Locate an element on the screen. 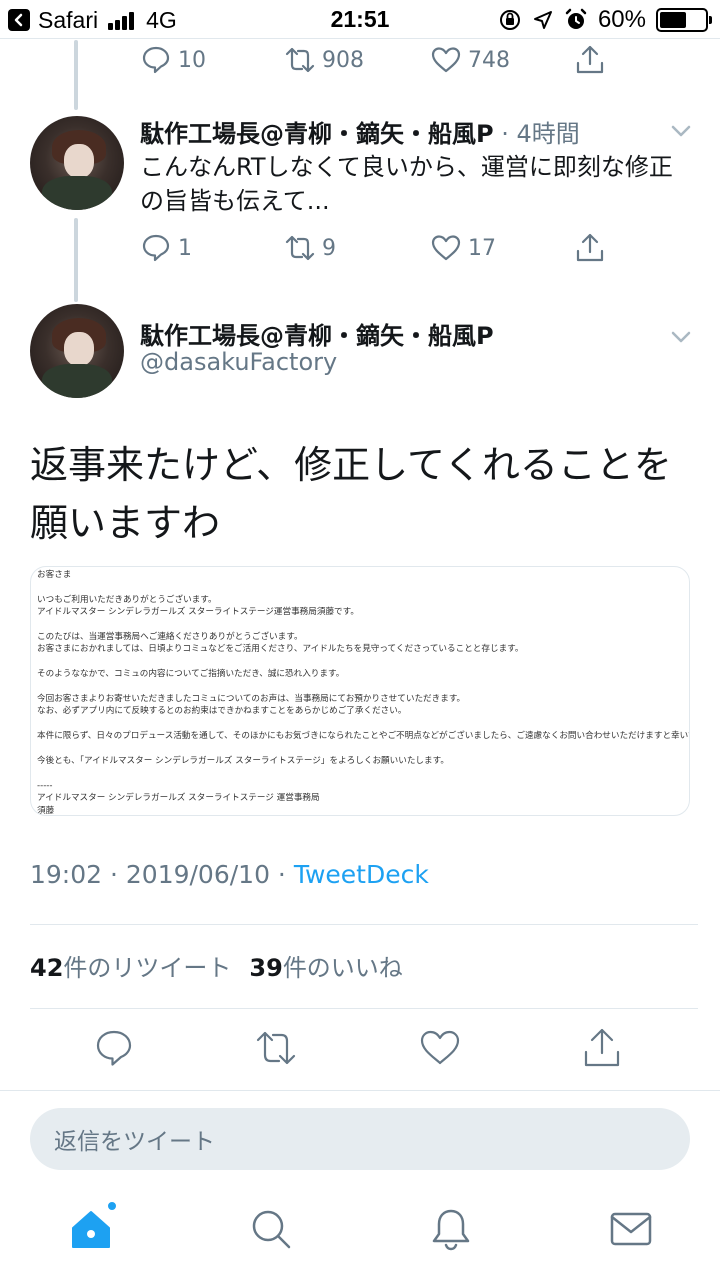 The image size is (720, 1280). like-action: 748 is located at coordinates (470, 60).